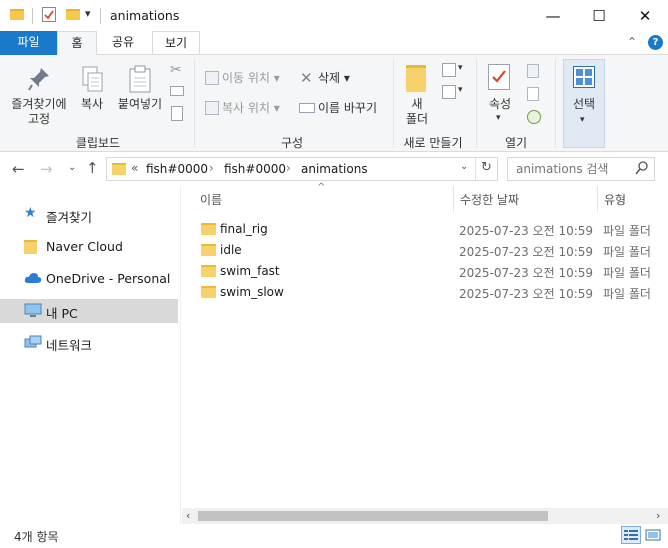  Describe the element at coordinates (642, 169) in the screenshot. I see `search-icon` at that location.